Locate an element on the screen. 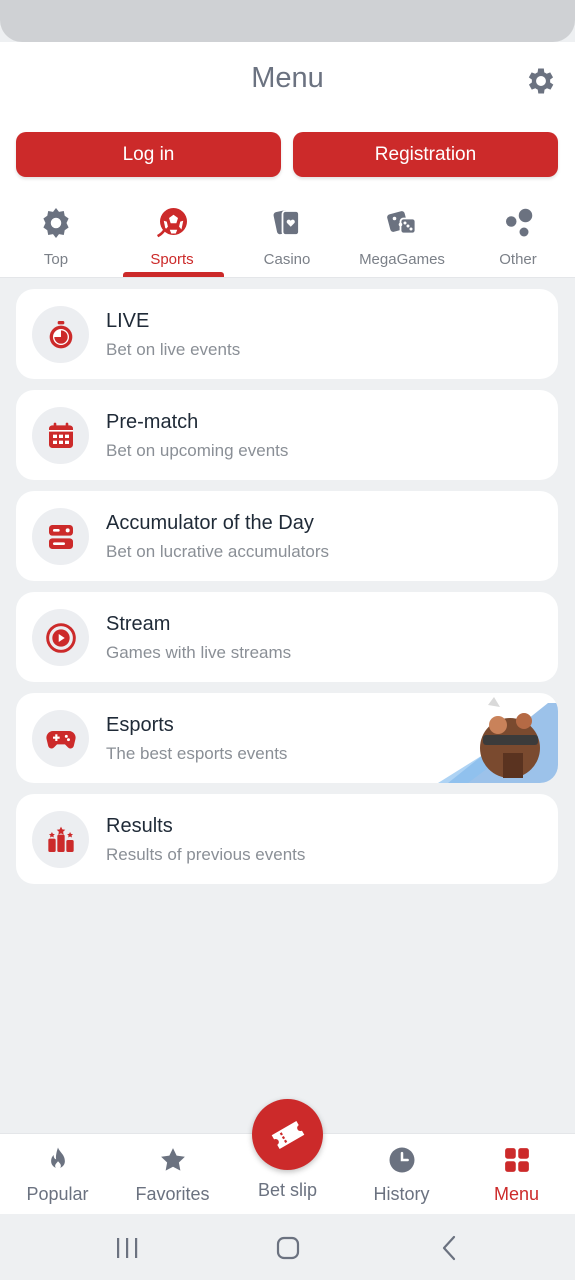  menu-item-title: Accumulator of the Day is located at coordinates (210, 523).